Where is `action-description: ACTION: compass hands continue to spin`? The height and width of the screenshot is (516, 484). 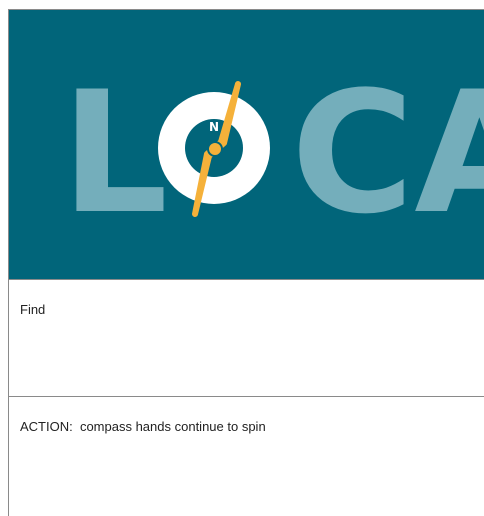 action-description: ACTION: compass hands continue to spin is located at coordinates (143, 426).